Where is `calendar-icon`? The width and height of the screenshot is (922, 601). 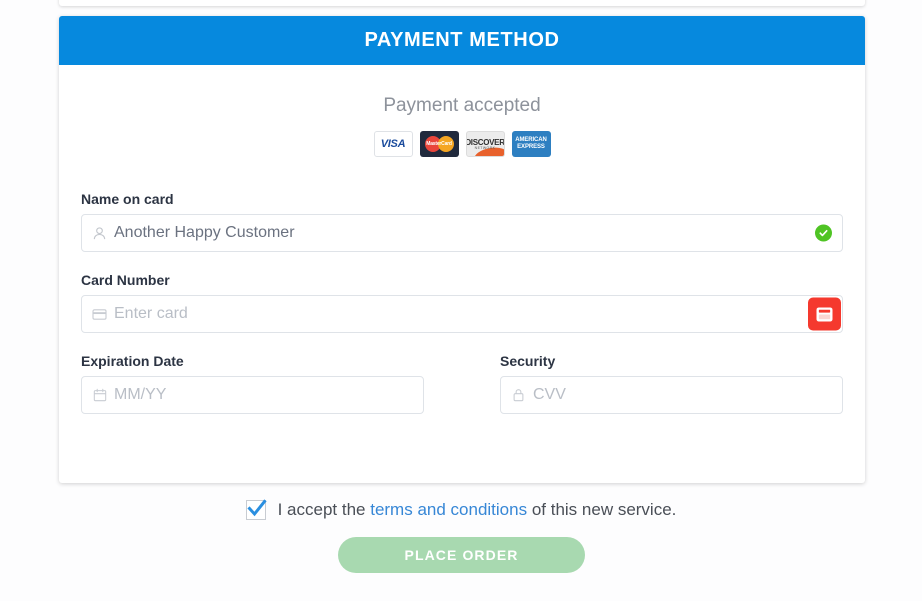
calendar-icon is located at coordinates (99, 395).